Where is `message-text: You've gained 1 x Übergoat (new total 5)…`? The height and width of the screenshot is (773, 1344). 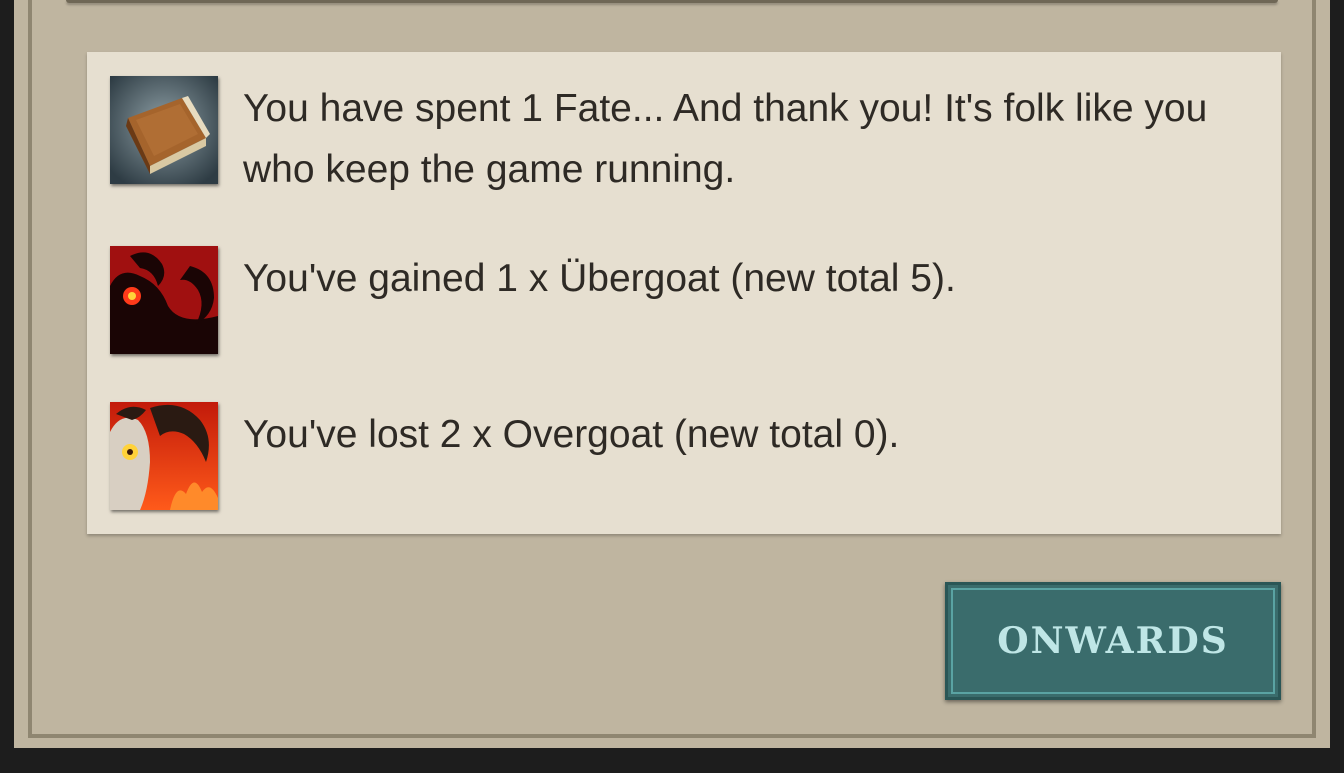 message-text: You've gained 1 x Übergoat (new total 5)… is located at coordinates (599, 278).